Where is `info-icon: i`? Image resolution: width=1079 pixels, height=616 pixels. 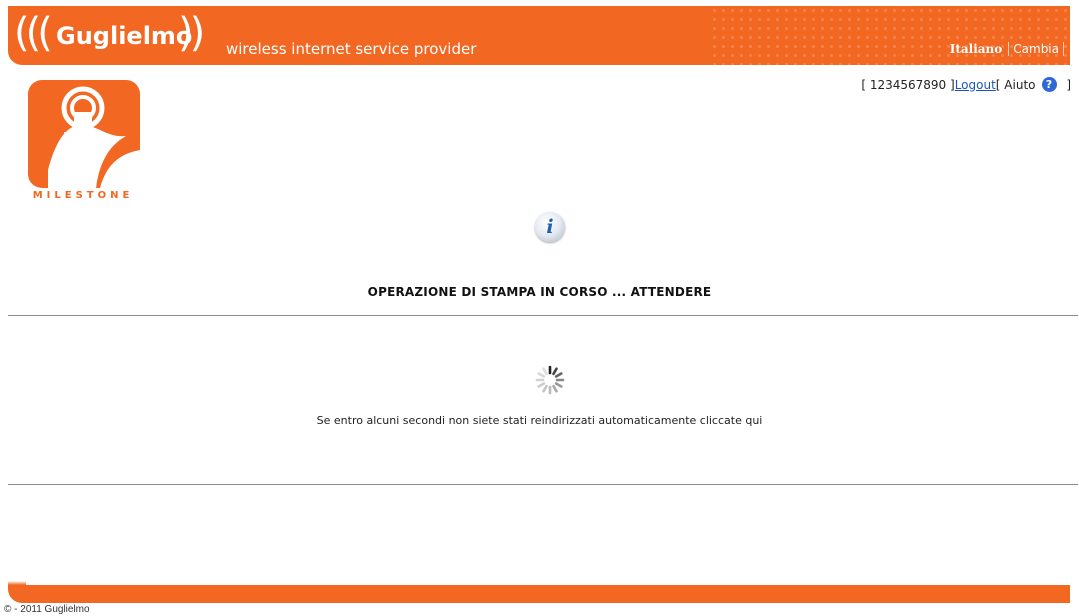
info-icon: i is located at coordinates (550, 227).